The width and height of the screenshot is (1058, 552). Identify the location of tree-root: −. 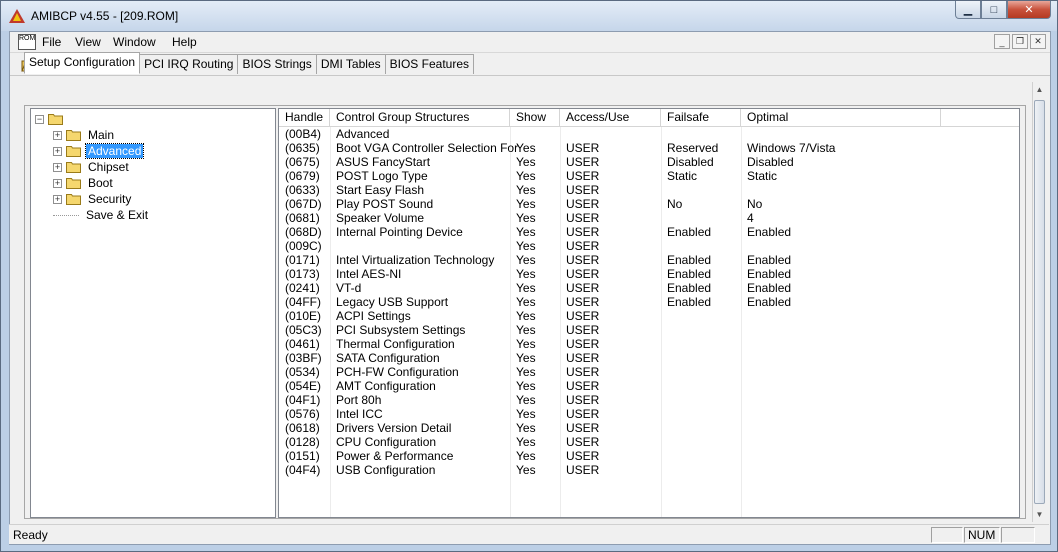
(49, 119).